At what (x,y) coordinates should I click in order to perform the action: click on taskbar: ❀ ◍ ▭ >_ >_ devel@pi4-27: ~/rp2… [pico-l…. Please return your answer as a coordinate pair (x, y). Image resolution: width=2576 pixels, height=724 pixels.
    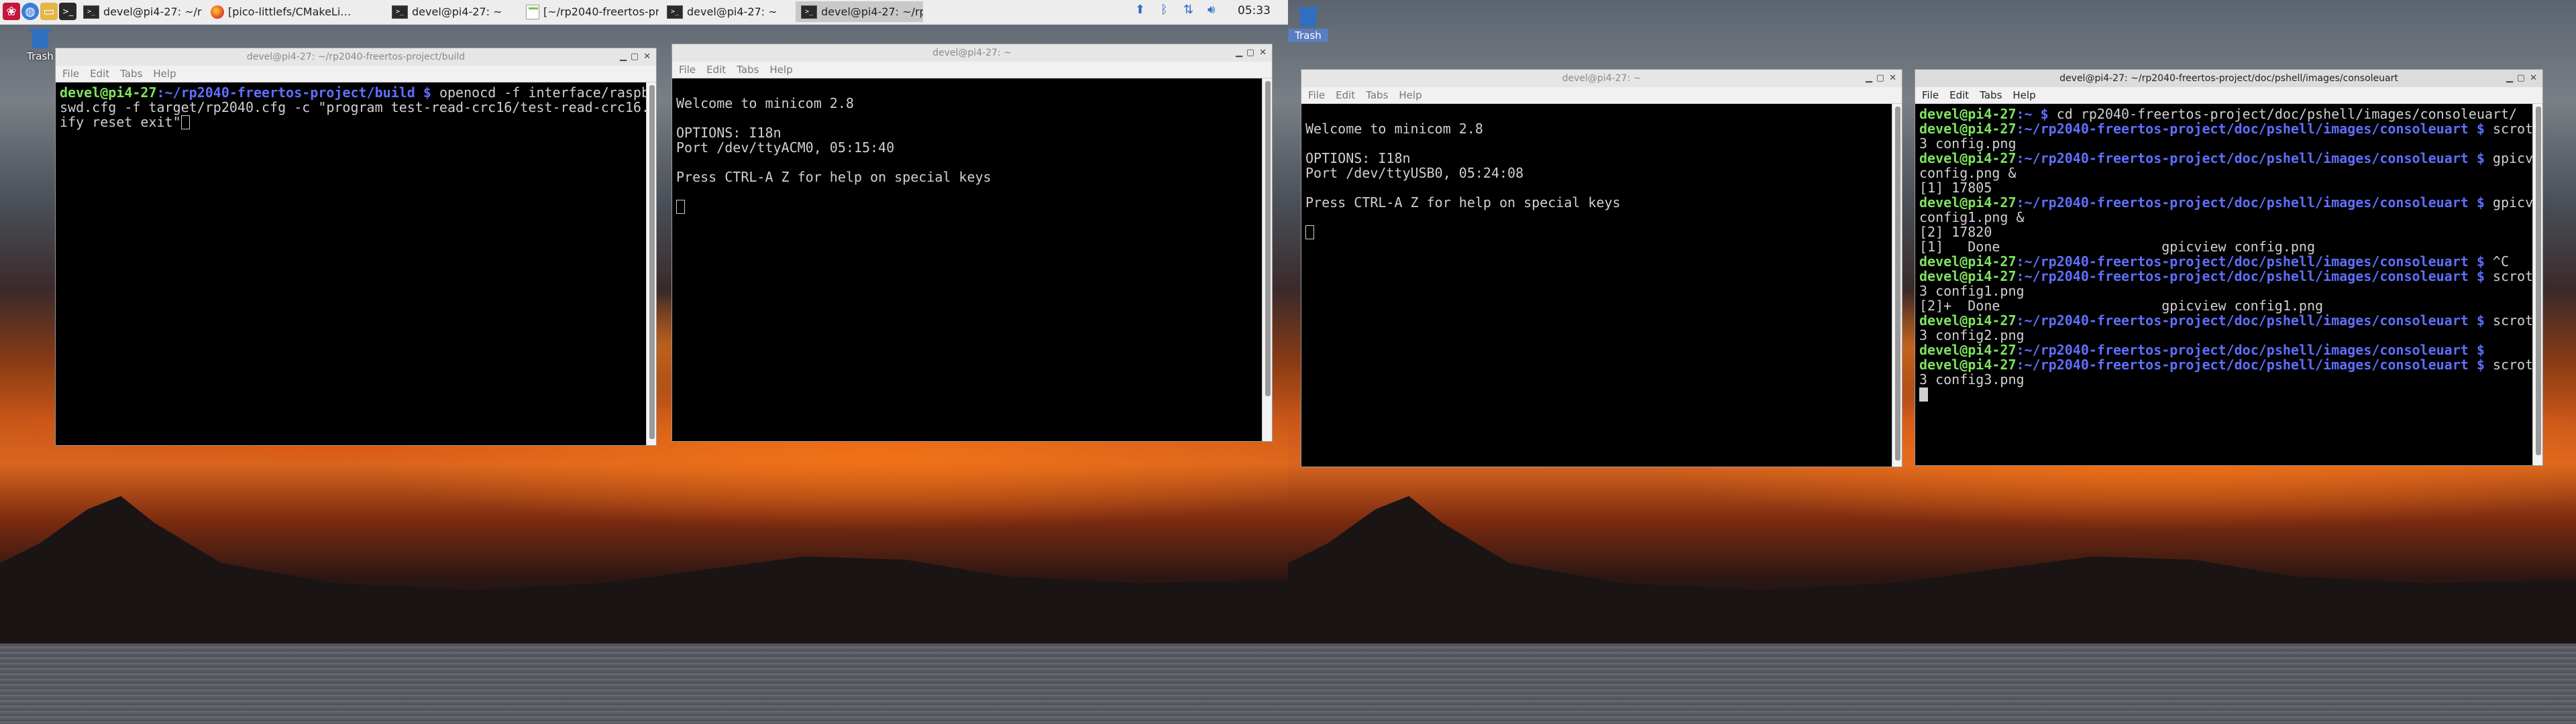
    Looking at the image, I should click on (644, 13).